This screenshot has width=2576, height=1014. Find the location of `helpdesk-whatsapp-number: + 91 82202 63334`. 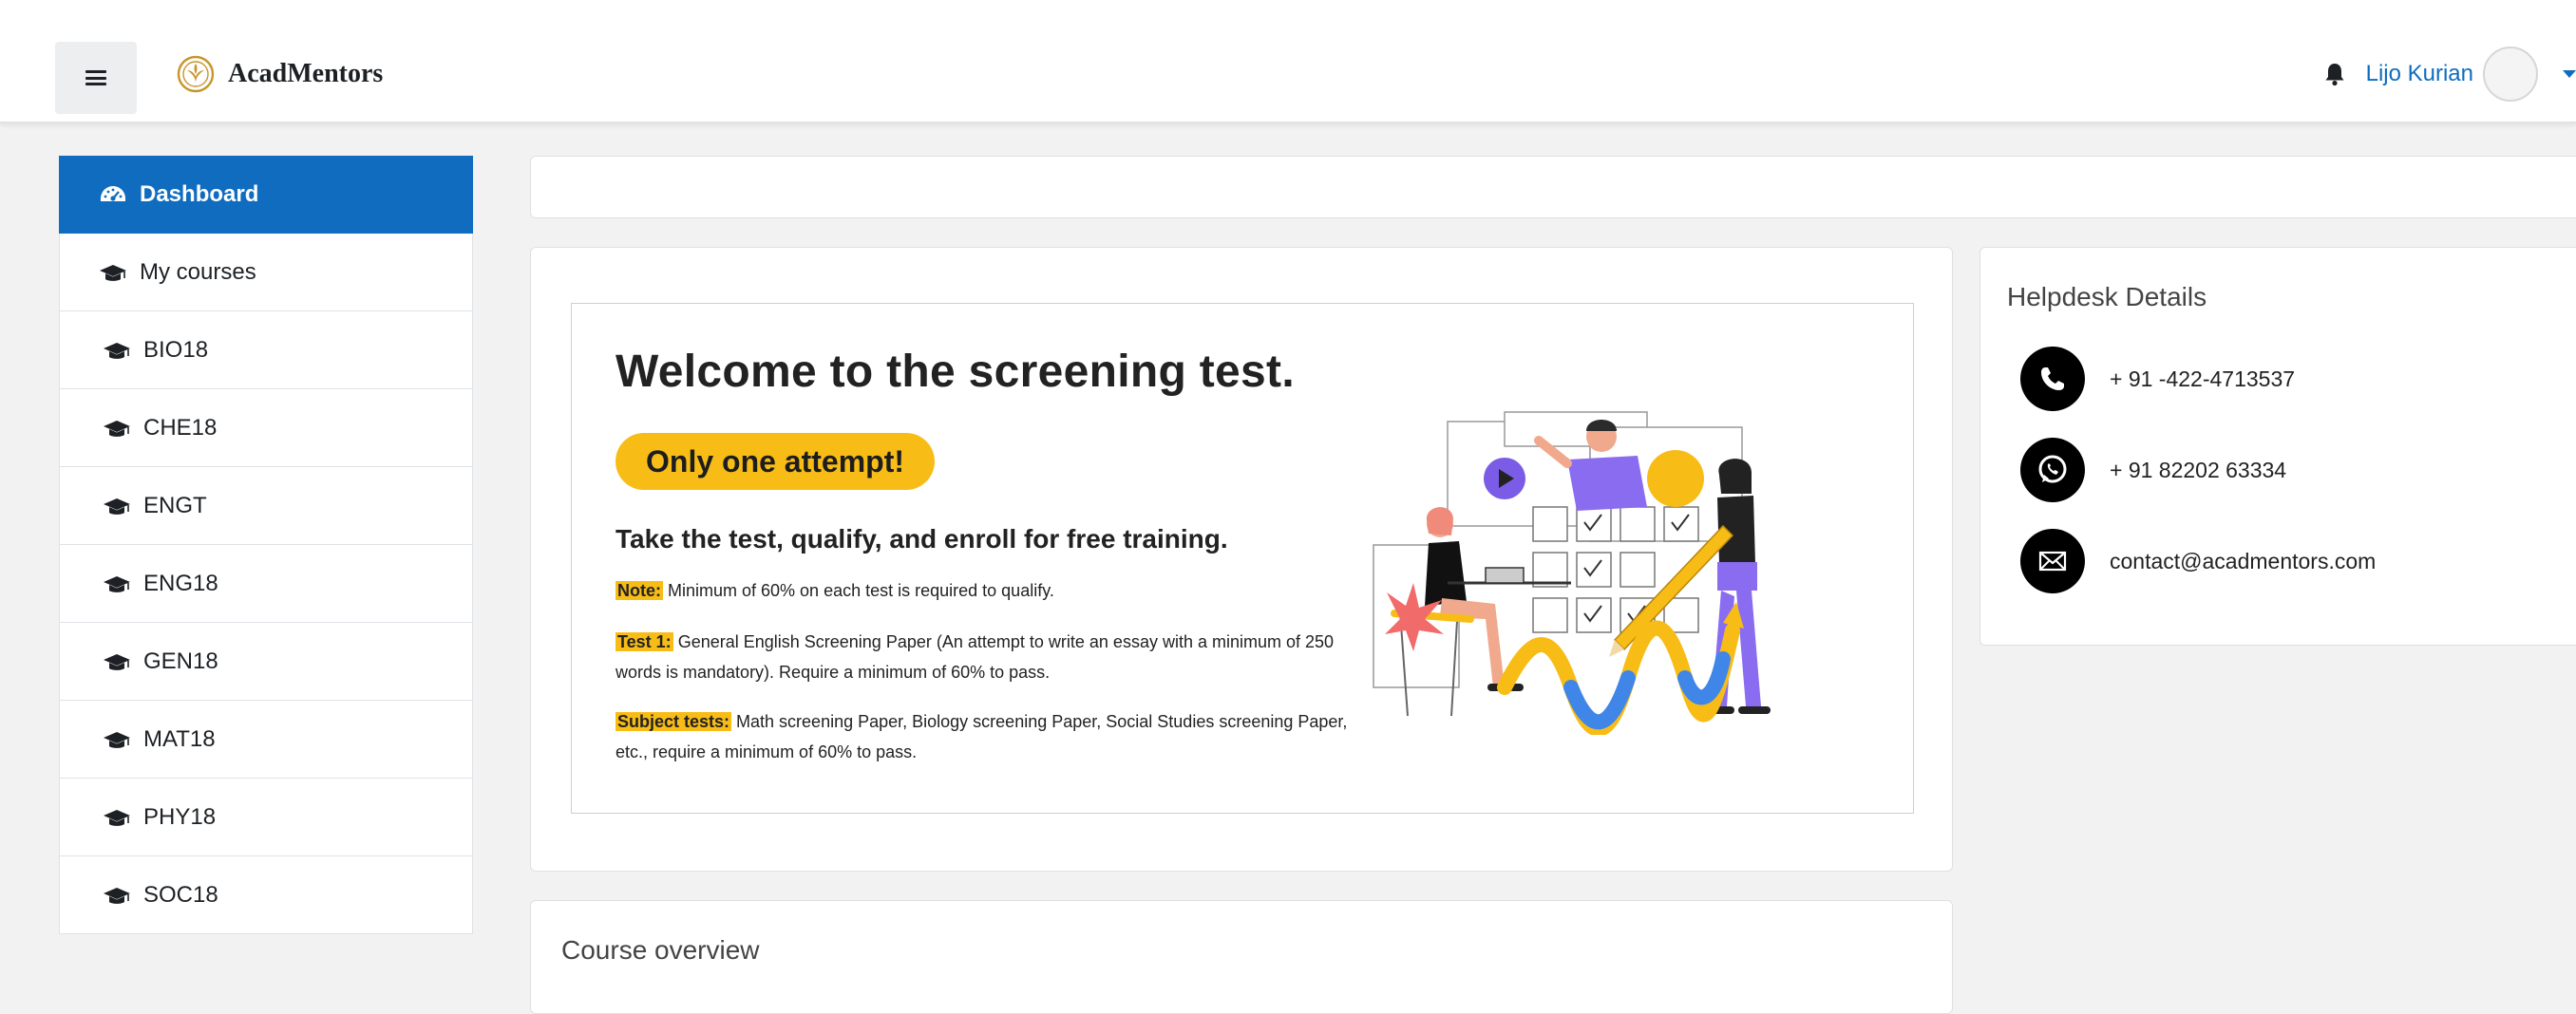

helpdesk-whatsapp-number: + 91 82202 63334 is located at coordinates (2198, 469).